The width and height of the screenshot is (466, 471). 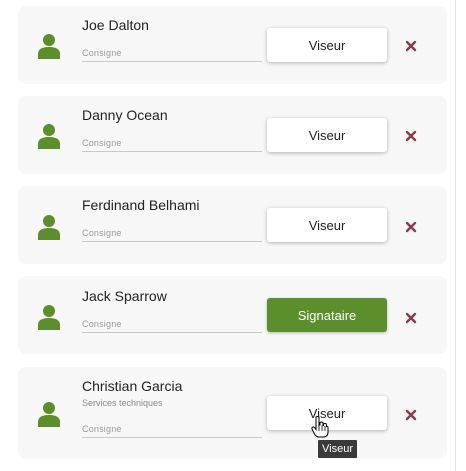 I want to click on signer-department: Services techniques, so click(x=122, y=403).